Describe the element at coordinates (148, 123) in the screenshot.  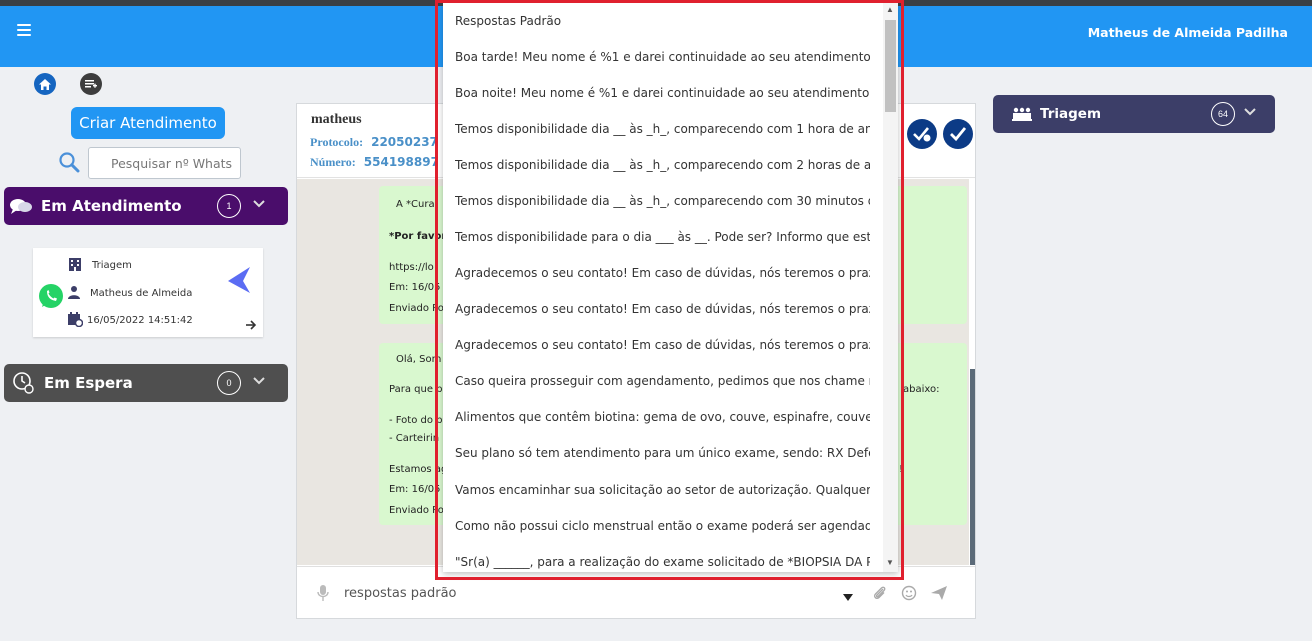
I see `create-ticket-button: Criar Atendimento` at that location.